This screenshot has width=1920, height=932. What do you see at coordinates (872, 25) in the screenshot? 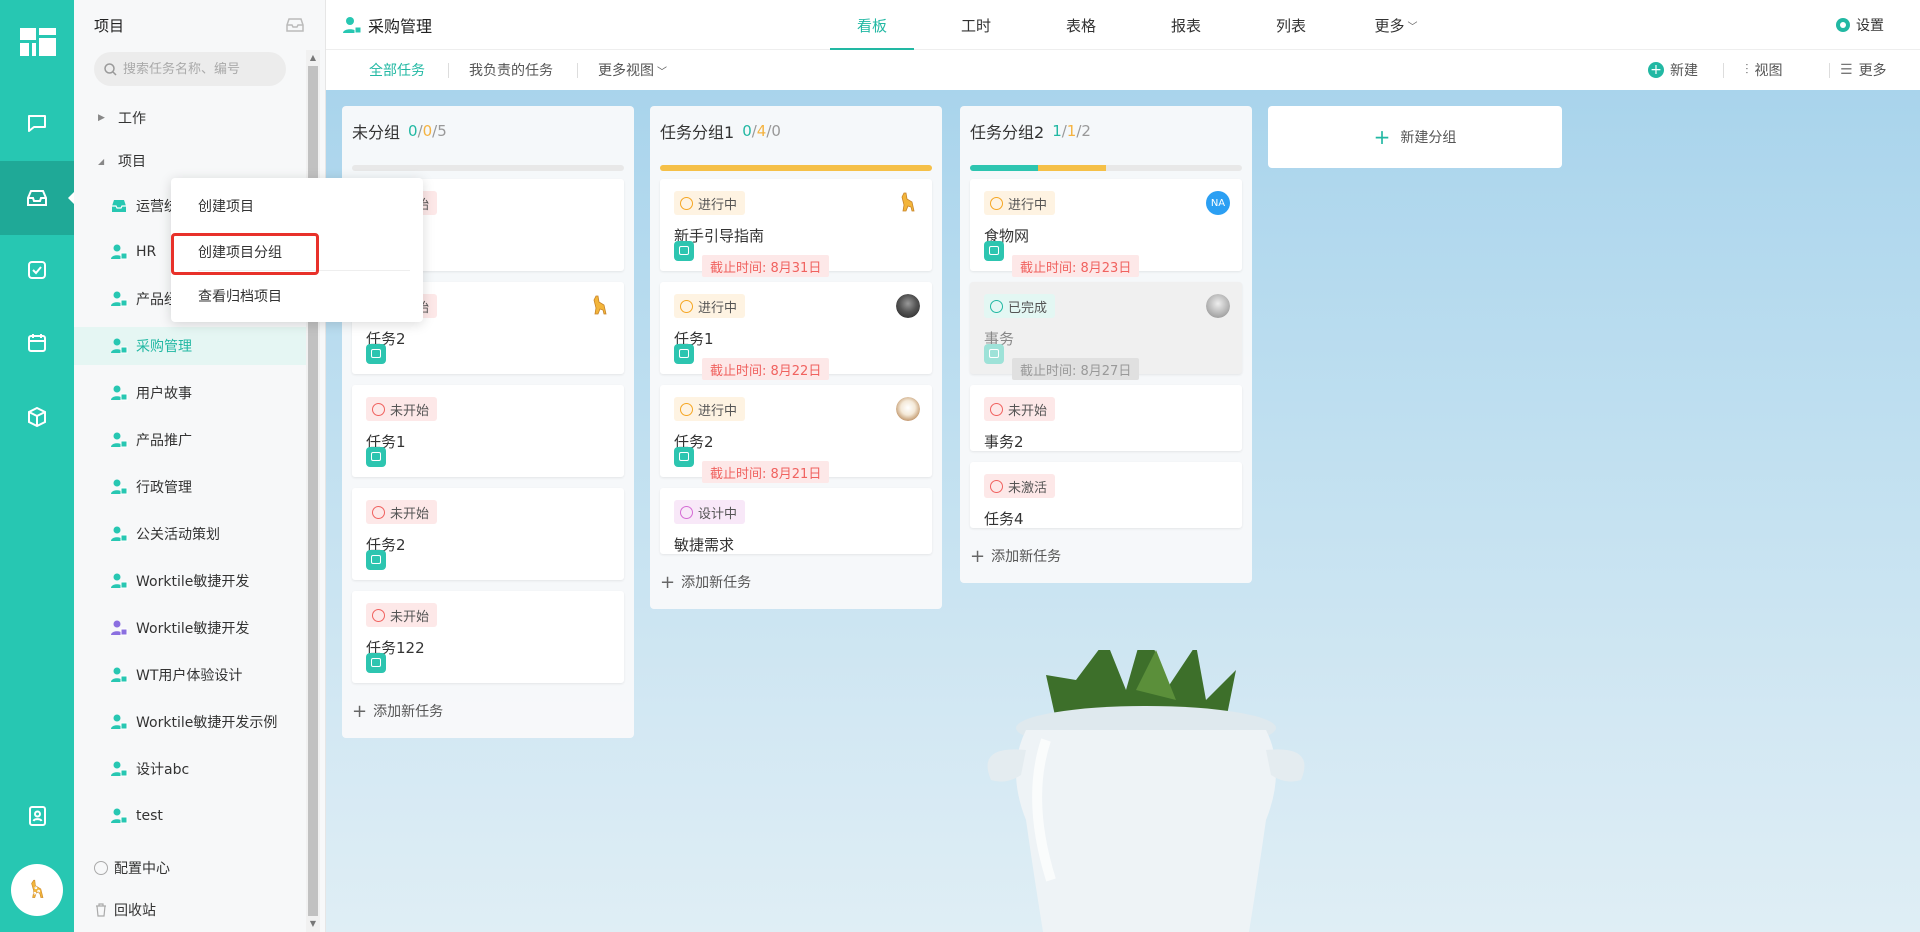
I see `tab-kanban: 看板` at bounding box center [872, 25].